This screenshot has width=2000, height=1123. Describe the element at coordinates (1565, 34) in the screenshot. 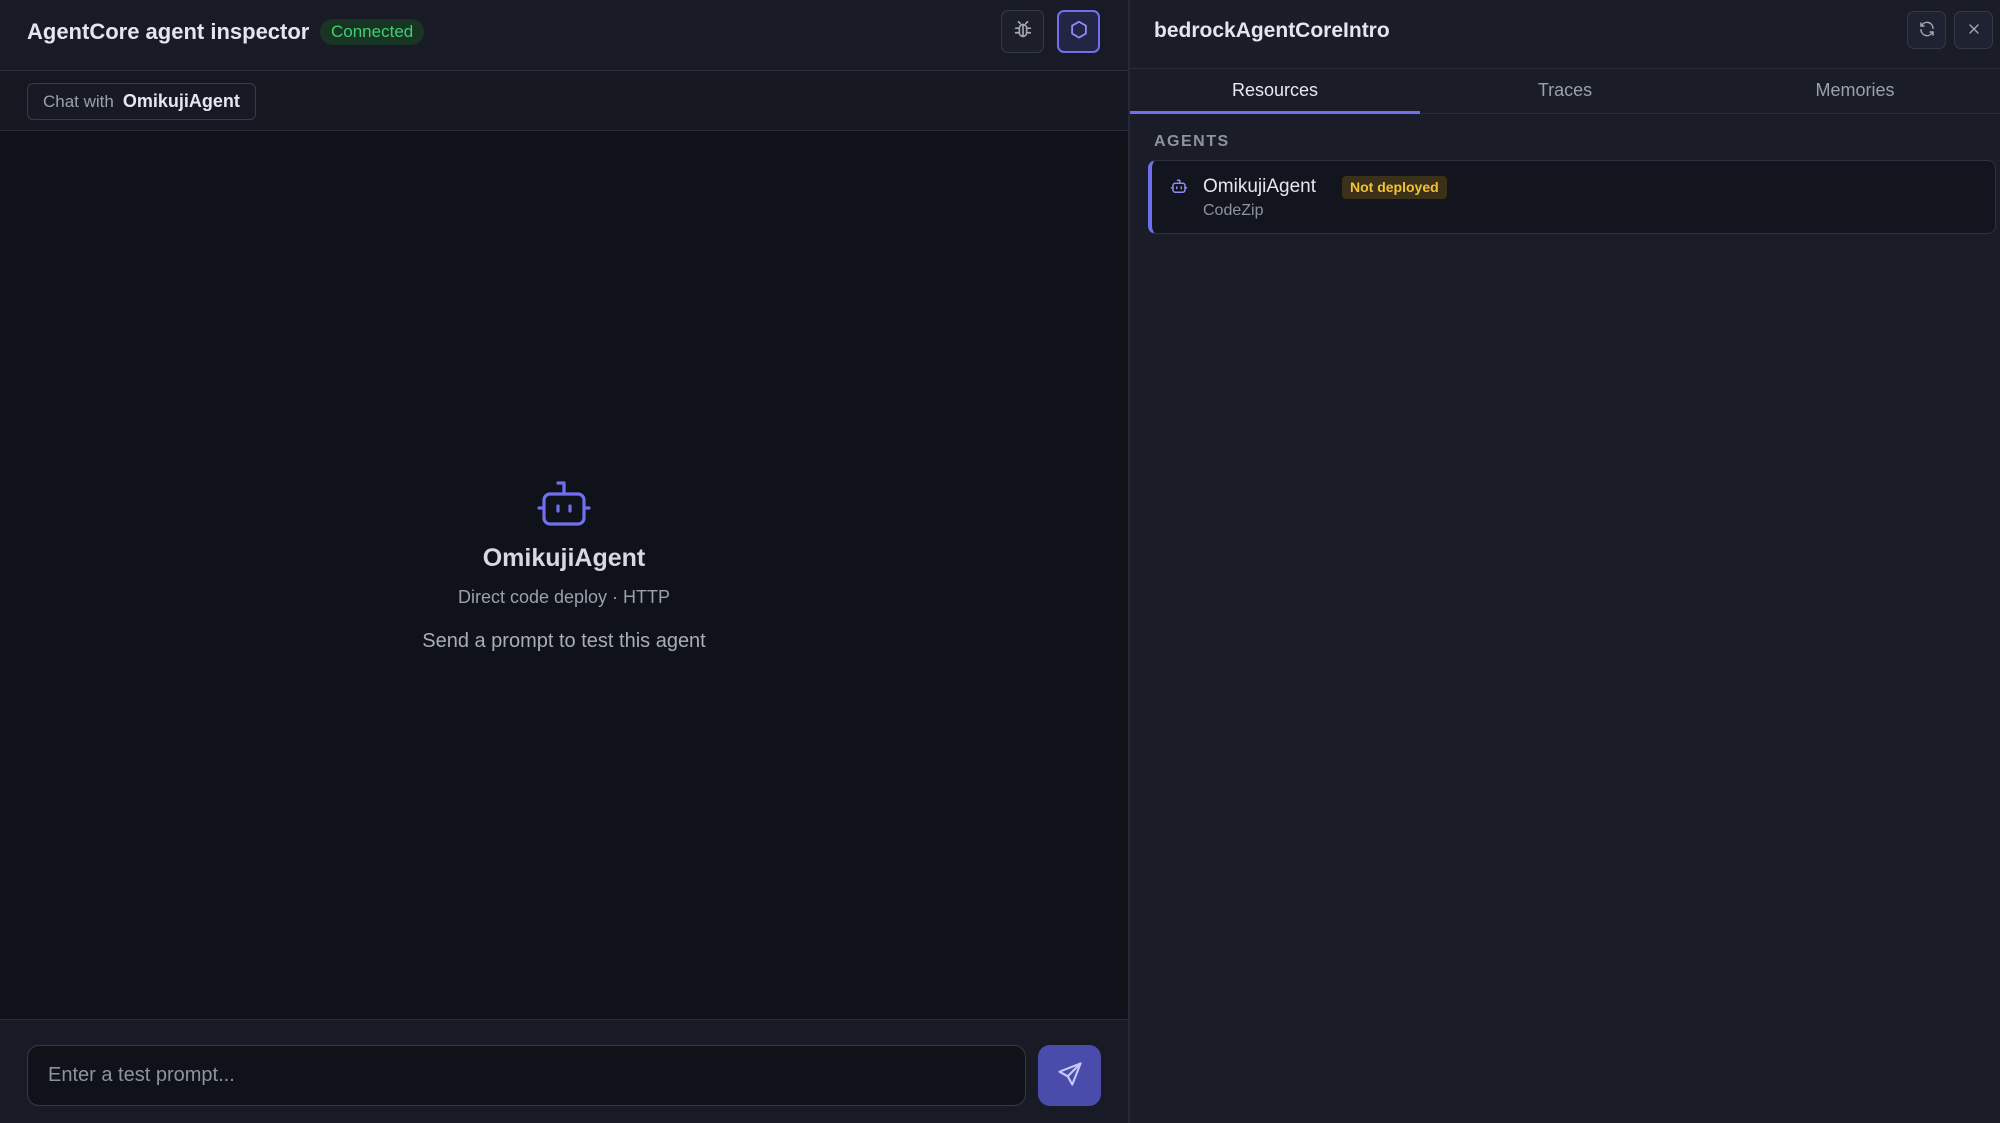

I see `panel-header: bedrockAgentCoreIntro` at that location.